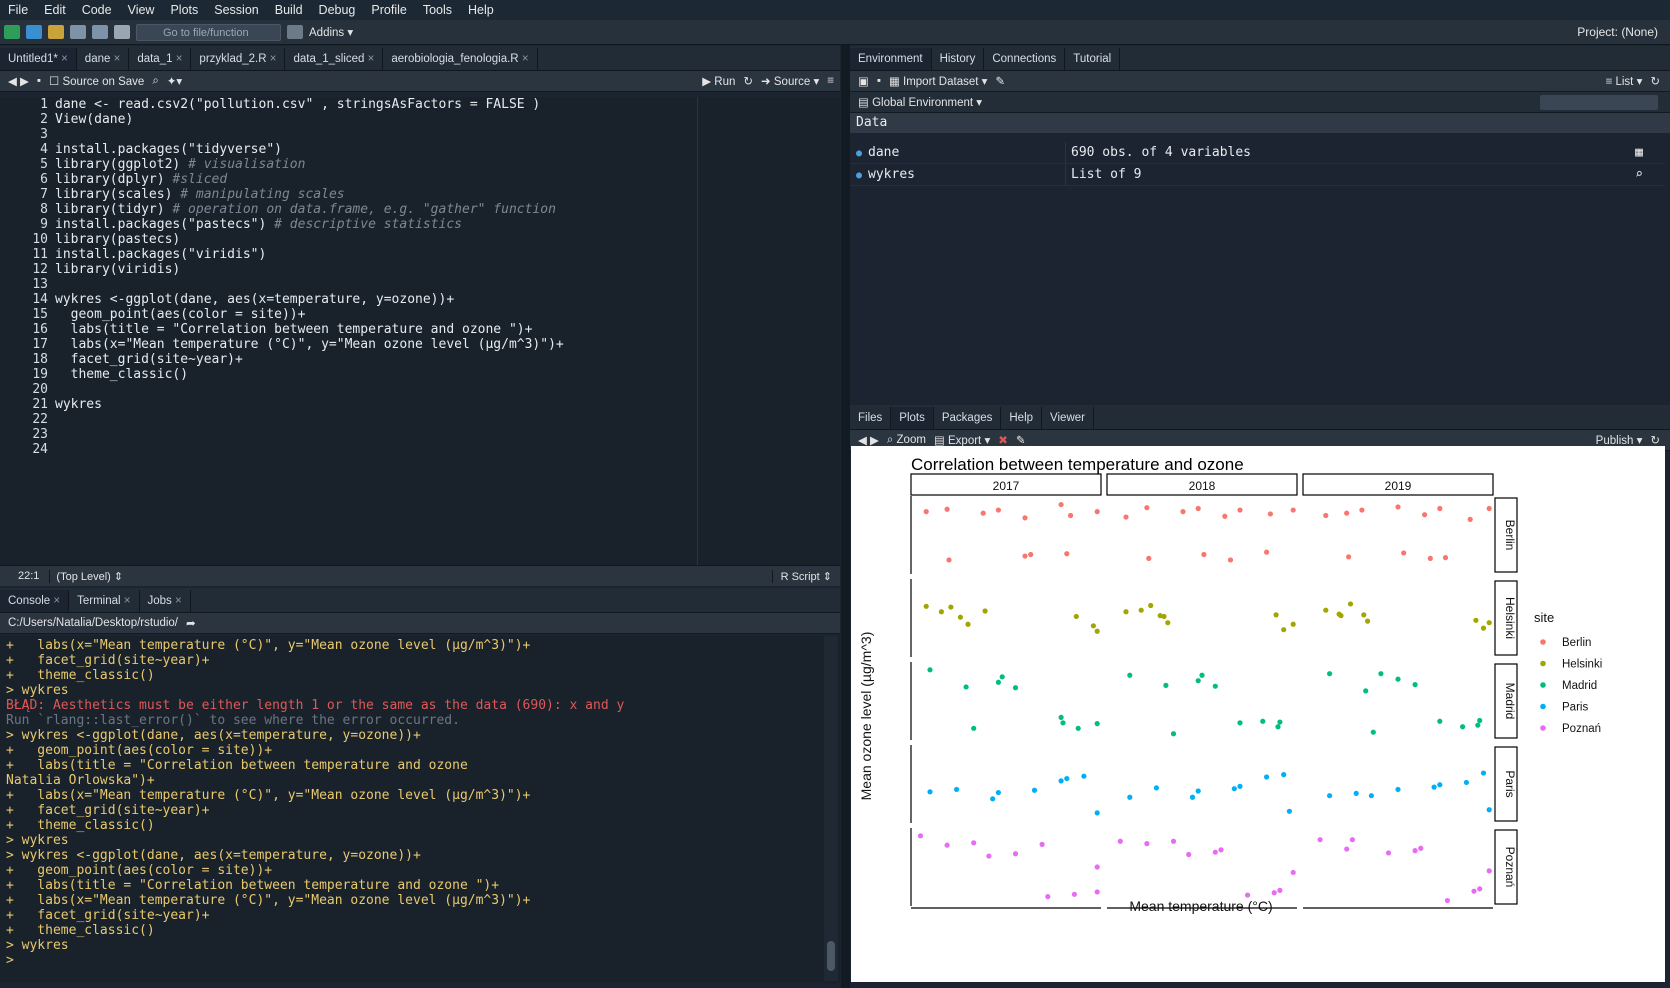 The width and height of the screenshot is (1670, 988). Describe the element at coordinates (1639, 152) in the screenshot. I see `view-table-icon: ▦` at that location.